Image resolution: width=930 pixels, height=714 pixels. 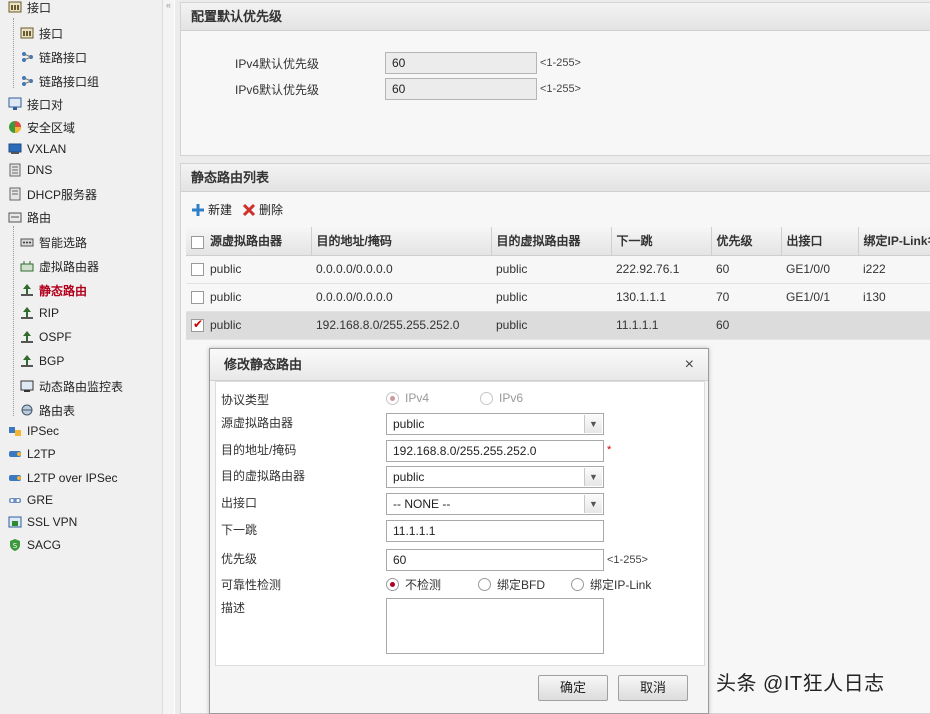 What do you see at coordinates (689, 365) in the screenshot?
I see `close-icon: ×` at bounding box center [689, 365].